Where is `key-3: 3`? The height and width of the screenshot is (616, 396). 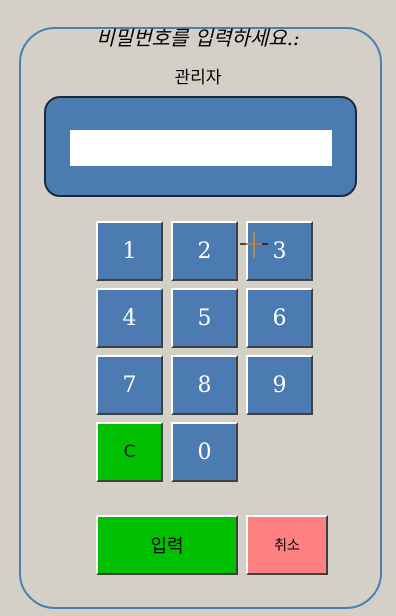
key-3: 3 is located at coordinates (279, 251).